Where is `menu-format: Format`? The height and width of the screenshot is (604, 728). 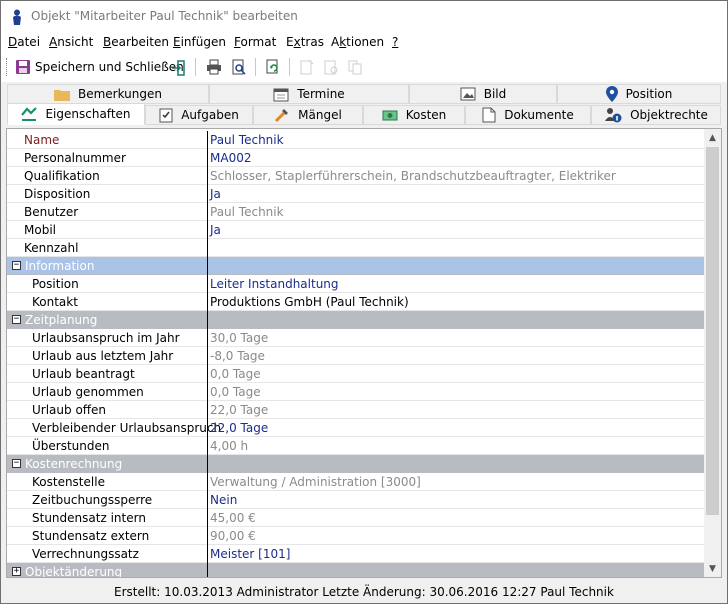
menu-format: Format is located at coordinates (255, 42).